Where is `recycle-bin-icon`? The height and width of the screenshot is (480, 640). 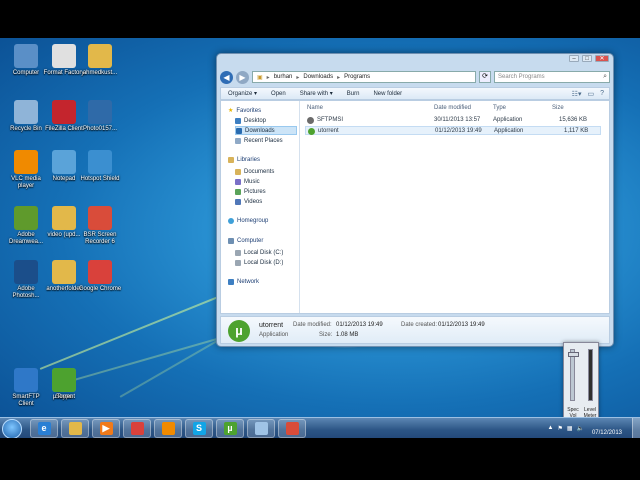 recycle-bin-icon is located at coordinates (26, 112).